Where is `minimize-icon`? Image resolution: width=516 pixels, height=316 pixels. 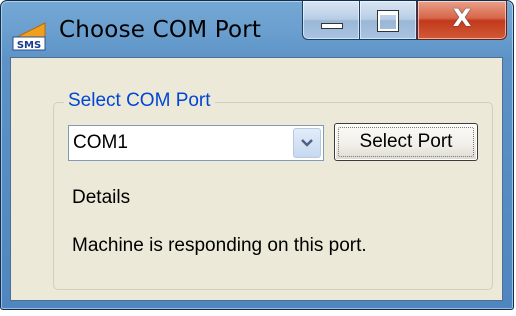
minimize-icon is located at coordinates (332, 26).